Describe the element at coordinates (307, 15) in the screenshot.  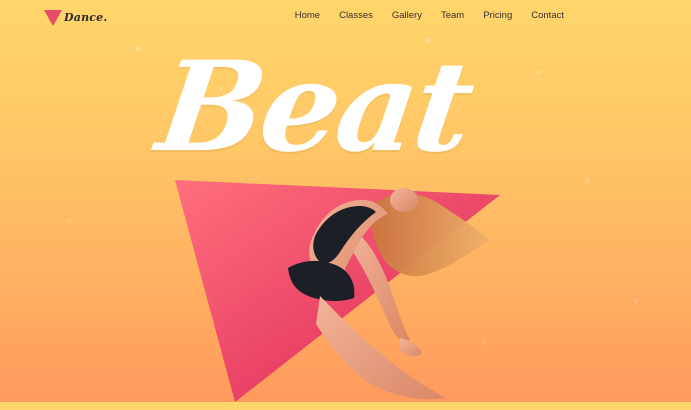
I see `nav-home: Home` at that location.